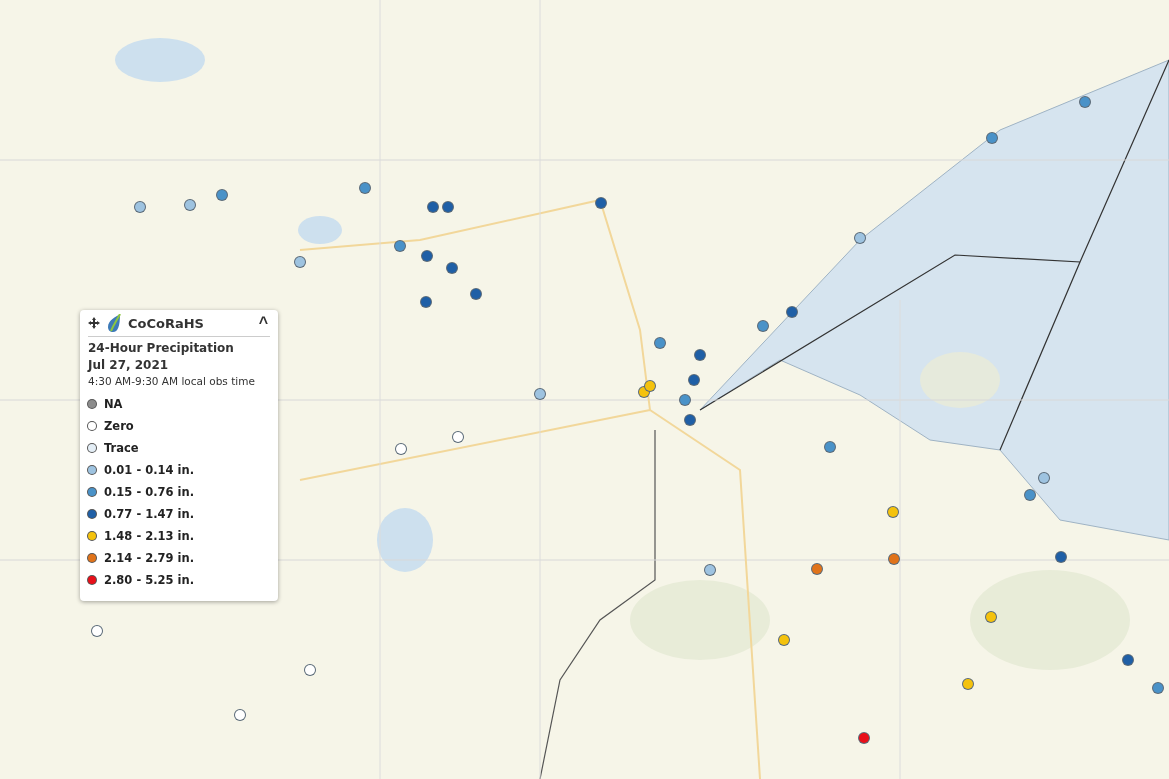  Describe the element at coordinates (114, 323) in the screenshot. I see `raindrop-logo-icon` at that location.